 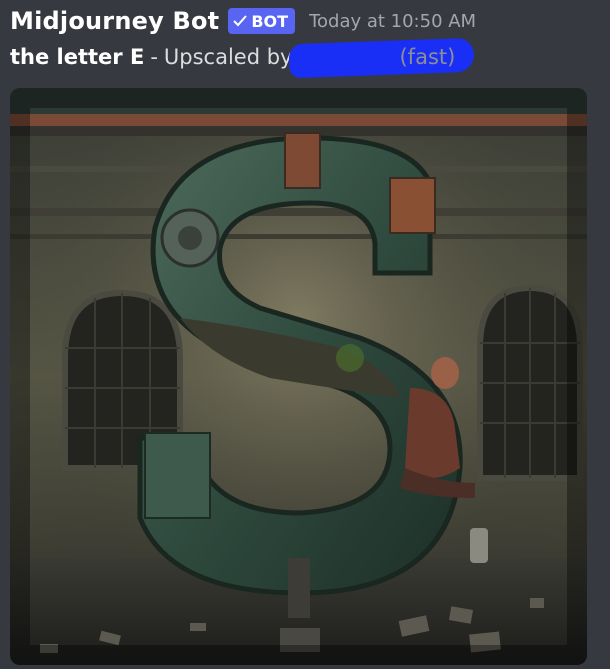 What do you see at coordinates (382, 58) in the screenshot?
I see `redacted-mention: (fast)` at bounding box center [382, 58].